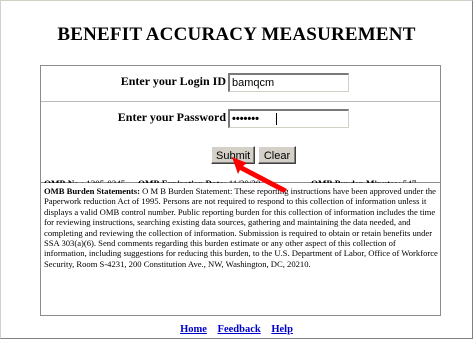 The image size is (473, 339). I want to click on submit-button: Submit, so click(233, 155).